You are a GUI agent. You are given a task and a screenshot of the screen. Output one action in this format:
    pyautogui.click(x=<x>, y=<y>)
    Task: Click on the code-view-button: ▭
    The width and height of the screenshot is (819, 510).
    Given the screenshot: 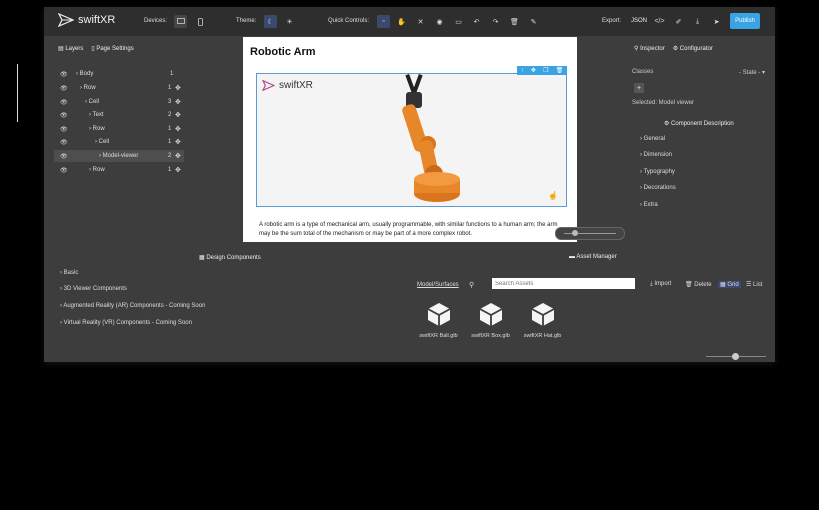 What is the action you would take?
    pyautogui.click(x=458, y=21)
    